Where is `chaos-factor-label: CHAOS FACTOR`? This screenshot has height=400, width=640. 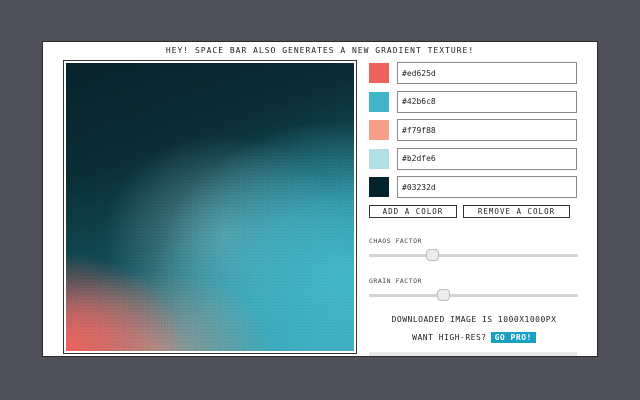
chaos-factor-label: CHAOS FACTOR is located at coordinates (395, 240).